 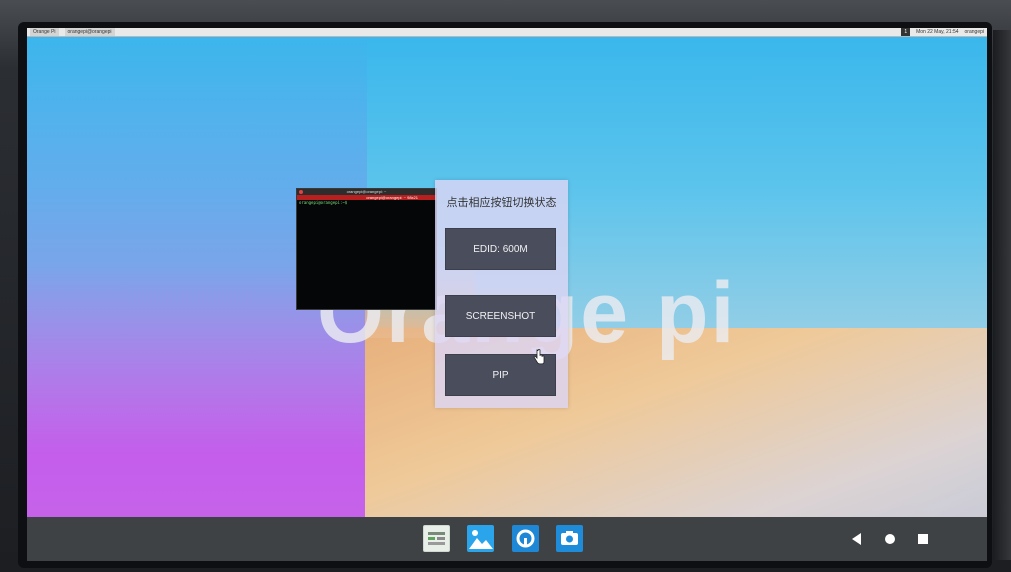 What do you see at coordinates (500, 316) in the screenshot?
I see `screenshot-button: SCREENSHOT` at bounding box center [500, 316].